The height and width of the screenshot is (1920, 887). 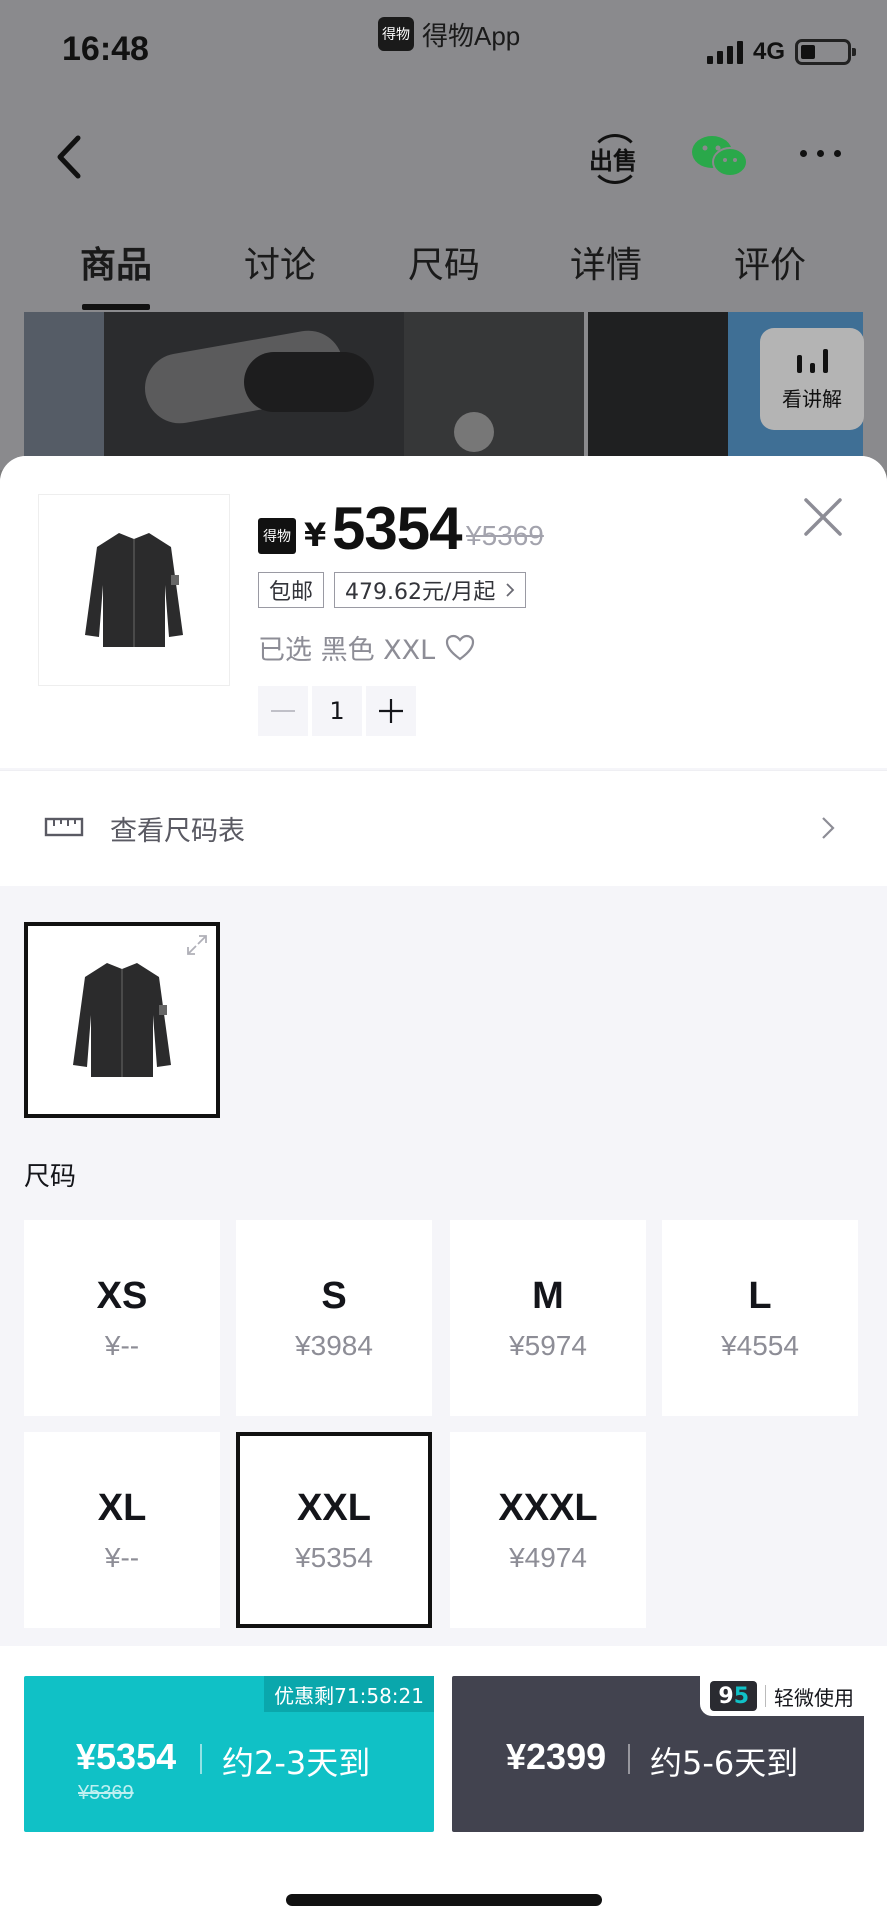 What do you see at coordinates (443, 828) in the screenshot?
I see `size-chart-row: 查看尺码表` at bounding box center [443, 828].